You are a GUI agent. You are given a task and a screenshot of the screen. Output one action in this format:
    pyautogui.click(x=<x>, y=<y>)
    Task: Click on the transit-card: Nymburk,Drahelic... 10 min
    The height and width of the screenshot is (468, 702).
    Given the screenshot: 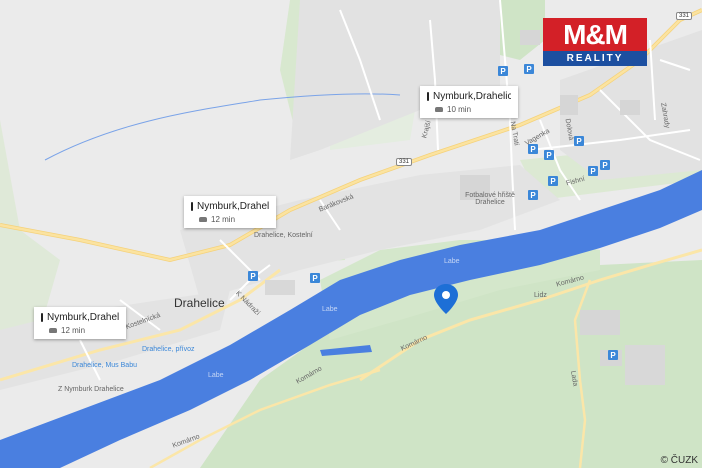 What is the action you would take?
    pyautogui.click(x=469, y=102)
    